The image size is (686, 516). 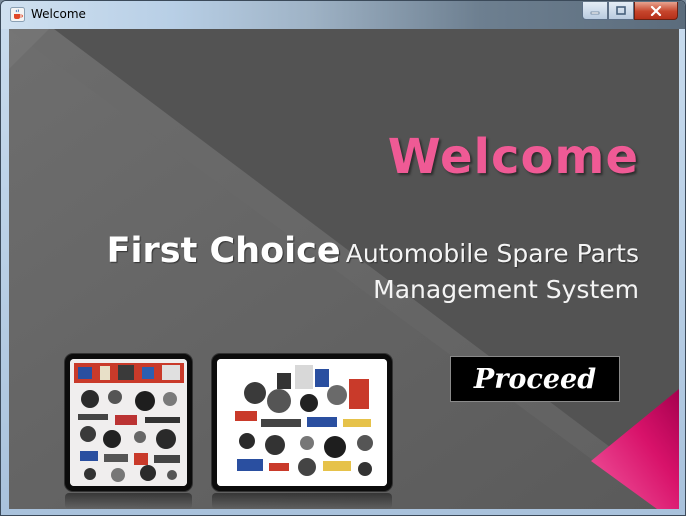 I want to click on subtitle-line-2: Management System, so click(x=506, y=289).